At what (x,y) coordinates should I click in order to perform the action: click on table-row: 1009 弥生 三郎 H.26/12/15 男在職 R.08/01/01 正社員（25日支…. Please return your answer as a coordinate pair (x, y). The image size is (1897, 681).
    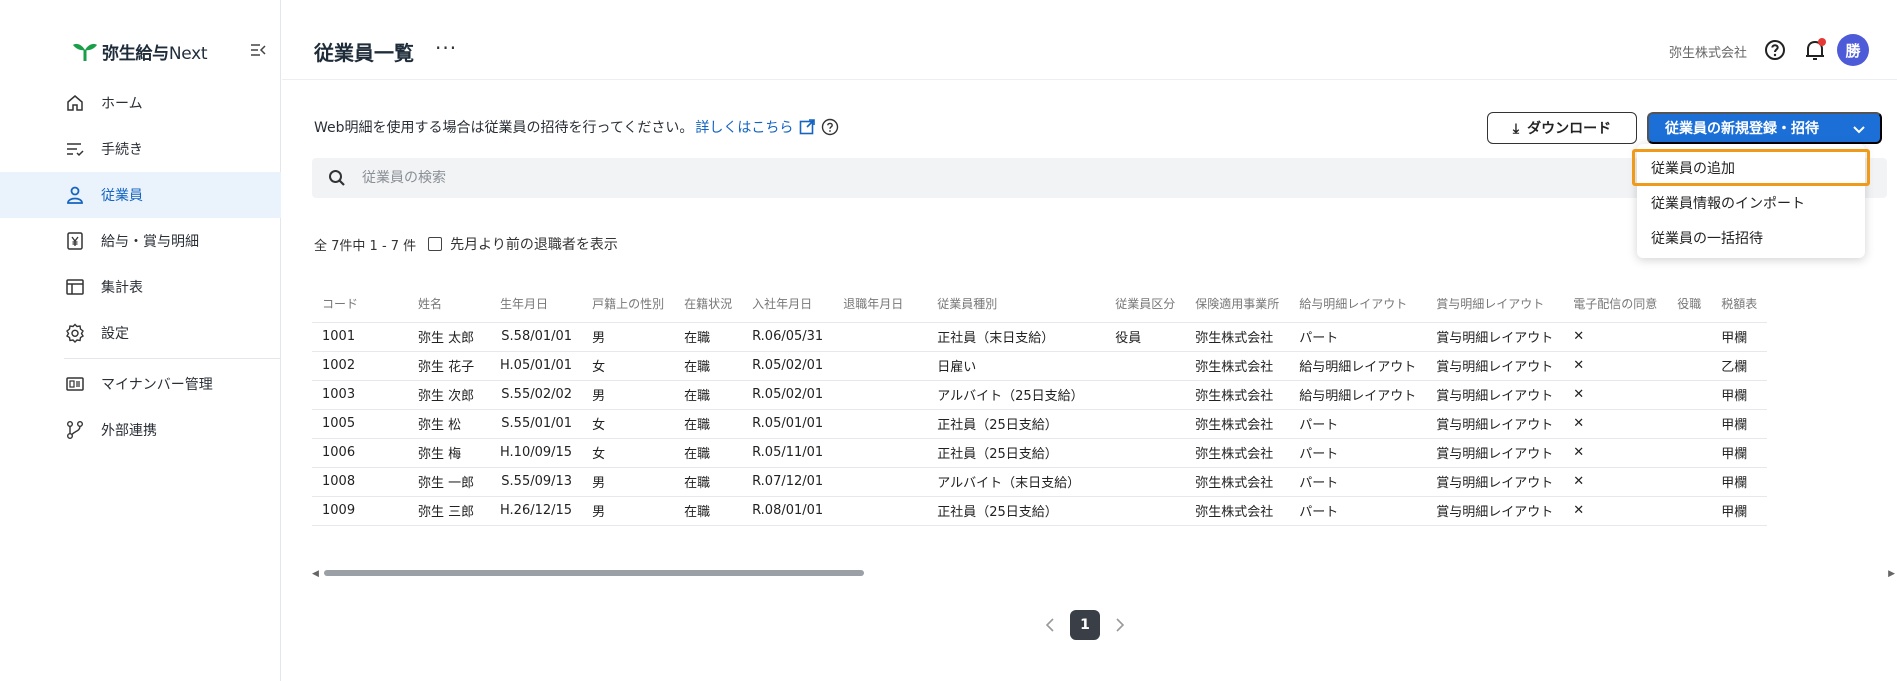
    Looking at the image, I should click on (1040, 511).